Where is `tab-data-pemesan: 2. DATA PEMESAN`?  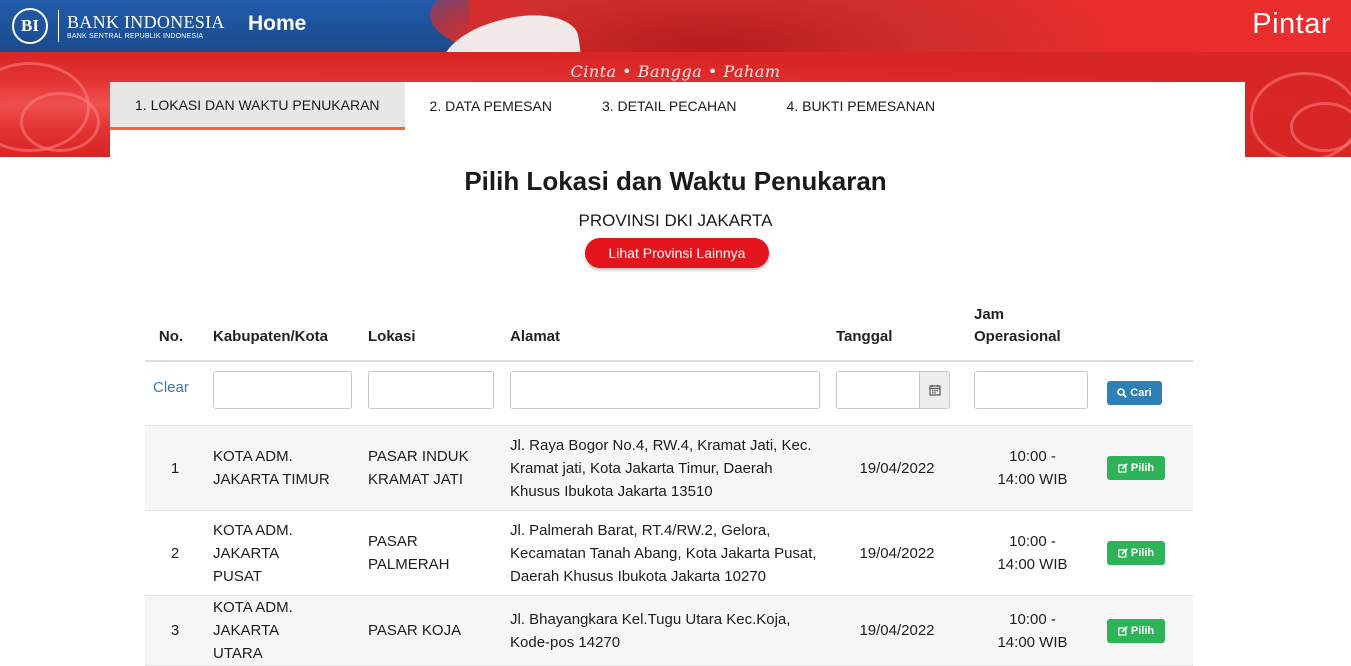 tab-data-pemesan: 2. DATA PEMESAN is located at coordinates (491, 106).